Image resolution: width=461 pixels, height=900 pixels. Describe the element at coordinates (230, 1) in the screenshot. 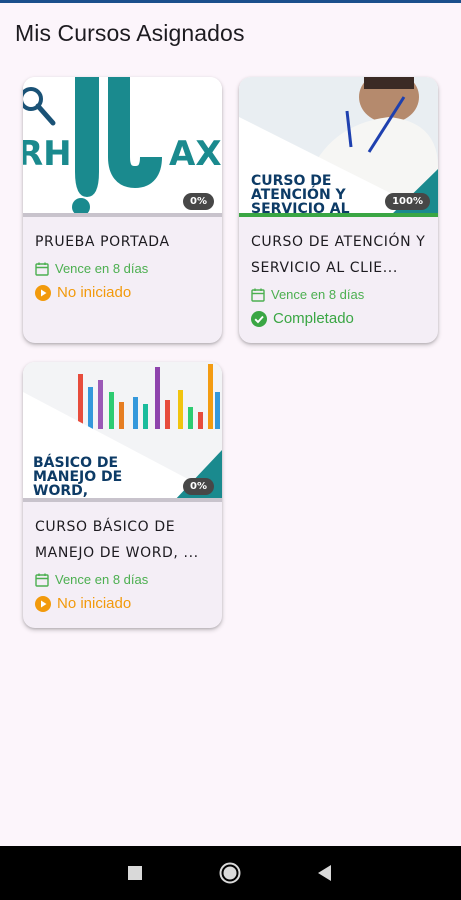

I see `status-accent-line` at that location.